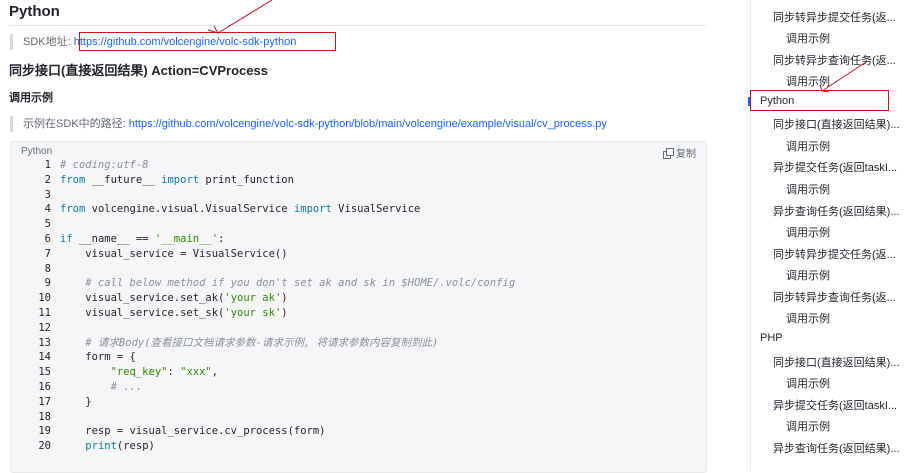  I want to click on code-token: visual_service.set_ak(, so click(142, 298).